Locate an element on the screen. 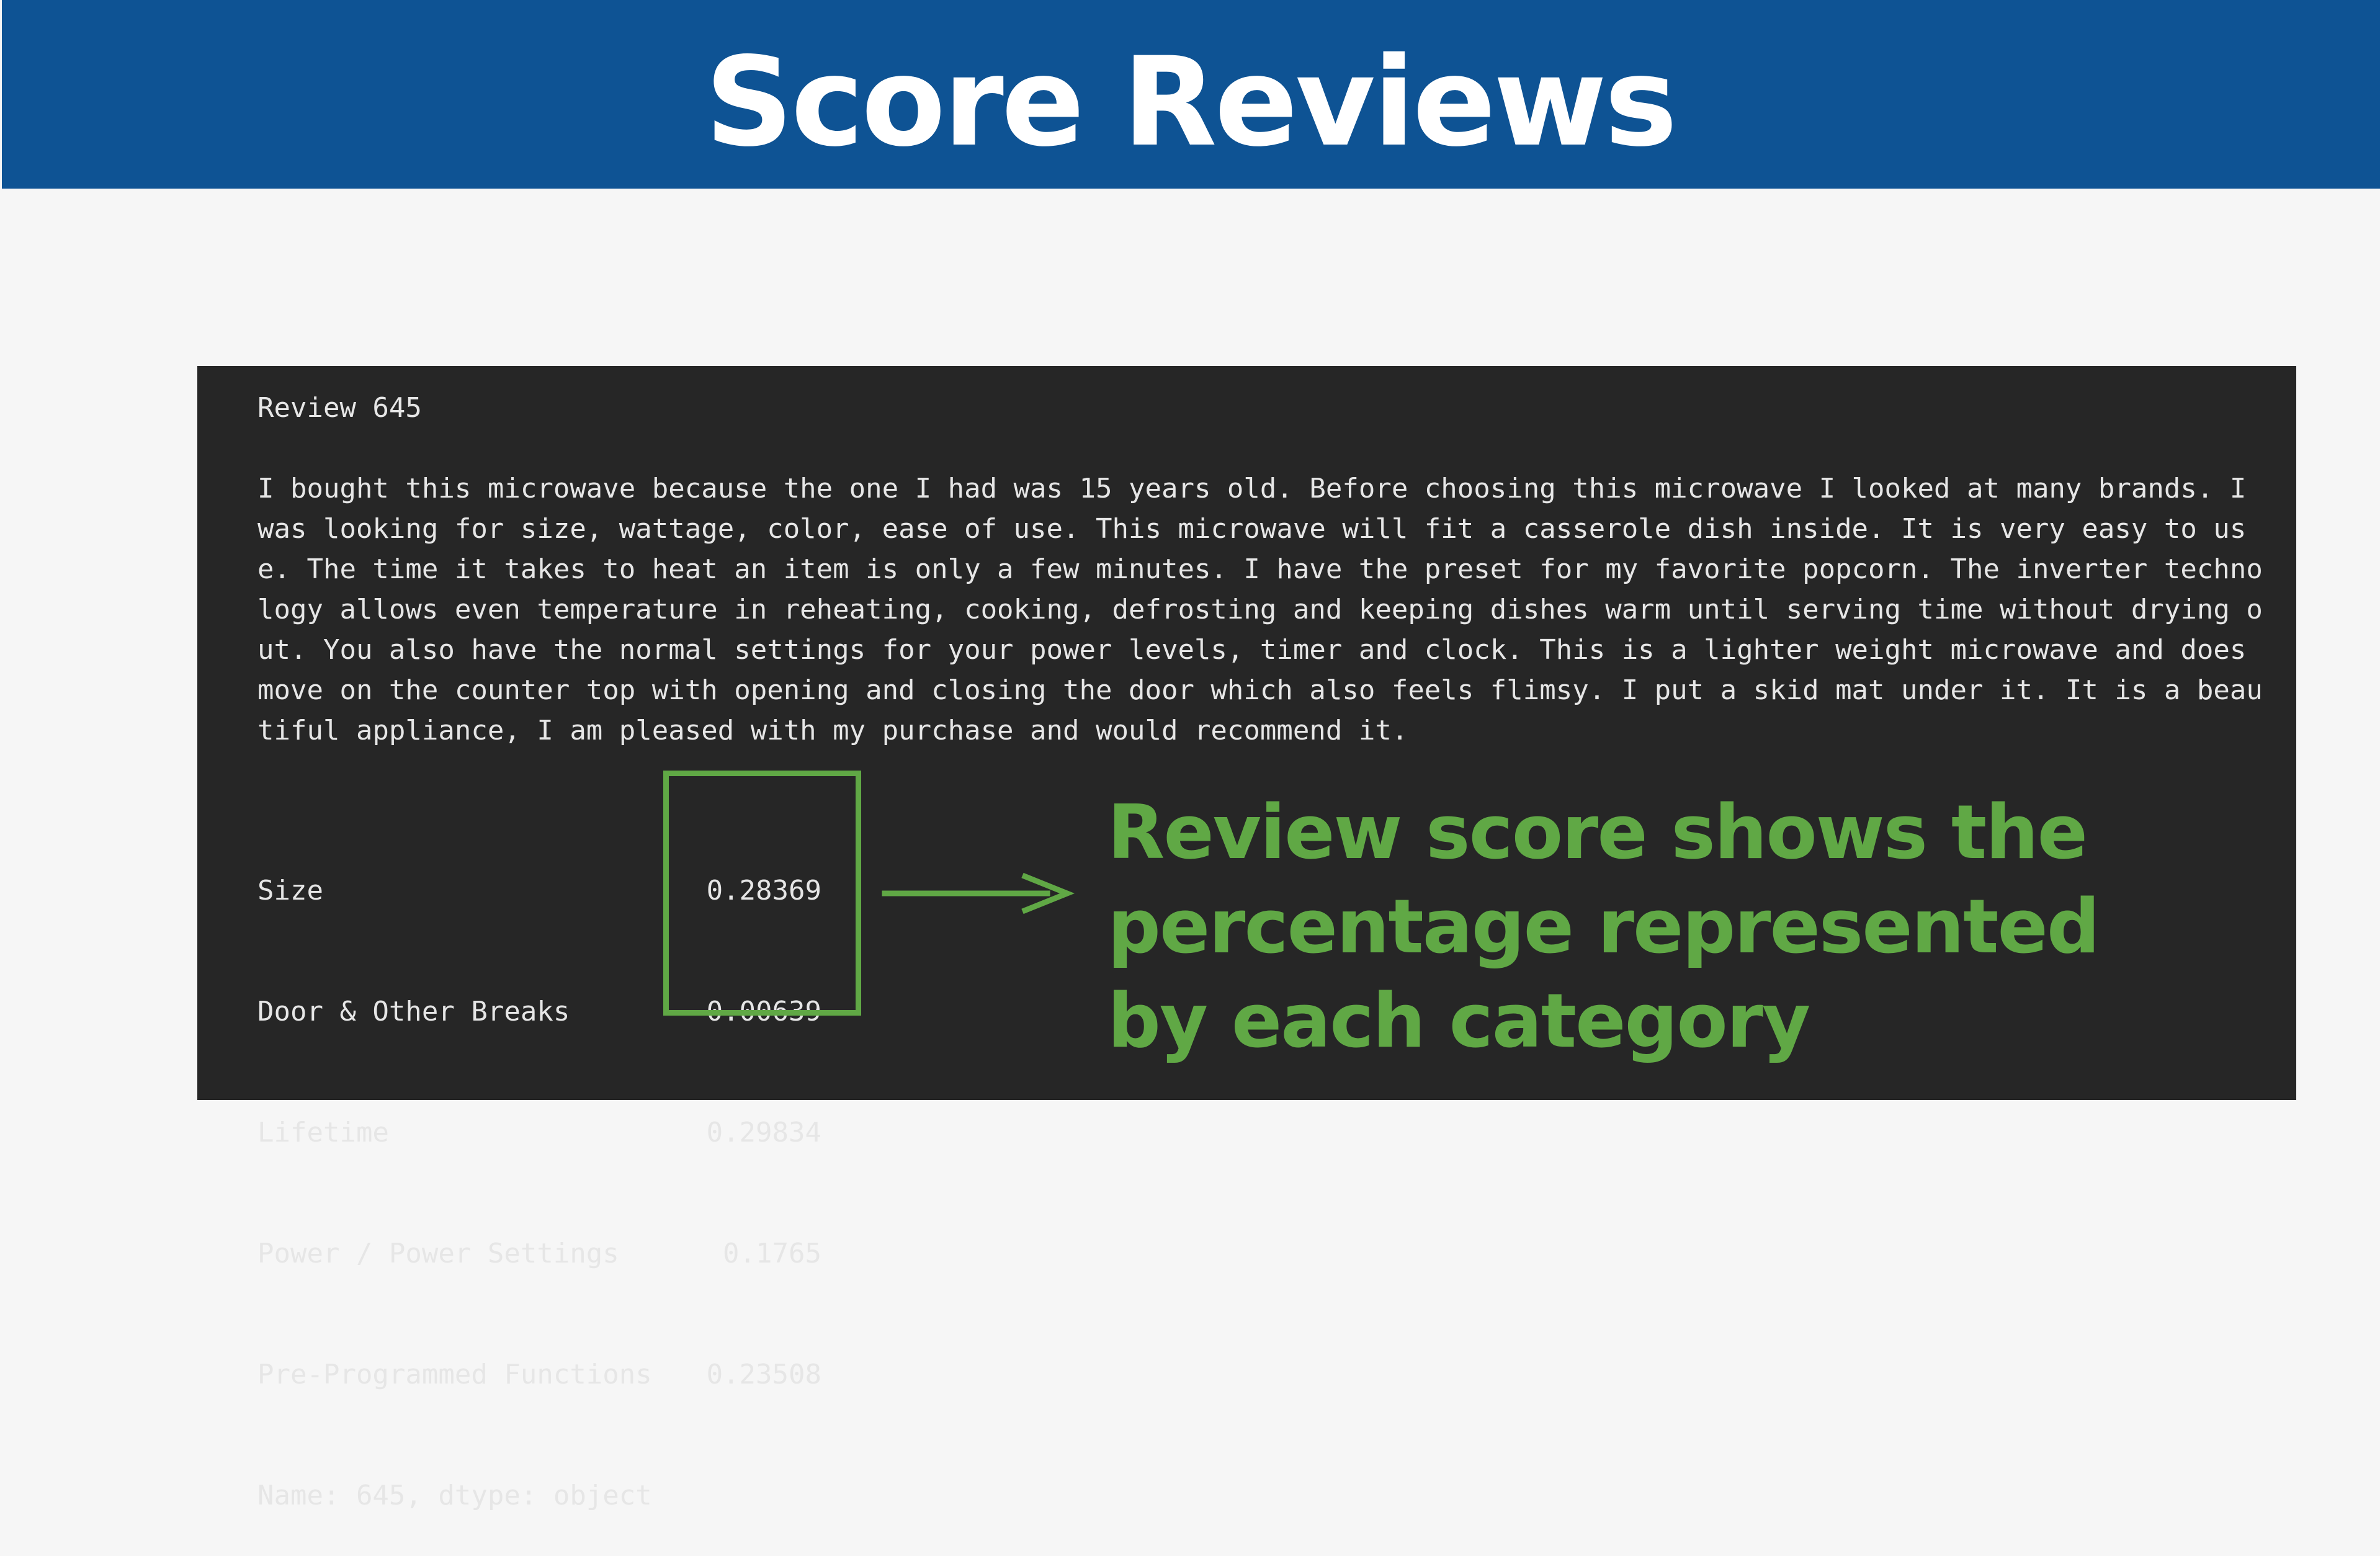 The width and height of the screenshot is (2380, 1556). annotation-line-2: percentage represented is located at coordinates (1603, 927).